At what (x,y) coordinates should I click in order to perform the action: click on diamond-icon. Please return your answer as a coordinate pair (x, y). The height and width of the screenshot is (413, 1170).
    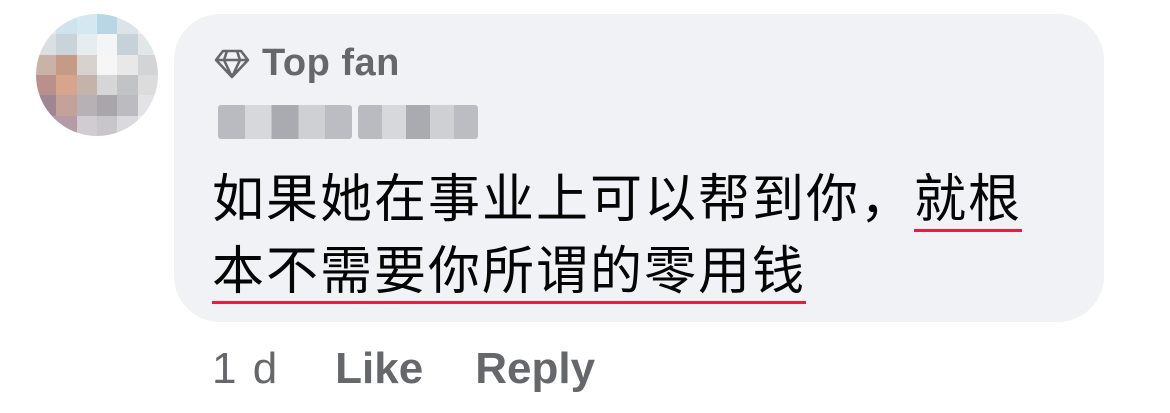
    Looking at the image, I should click on (232, 63).